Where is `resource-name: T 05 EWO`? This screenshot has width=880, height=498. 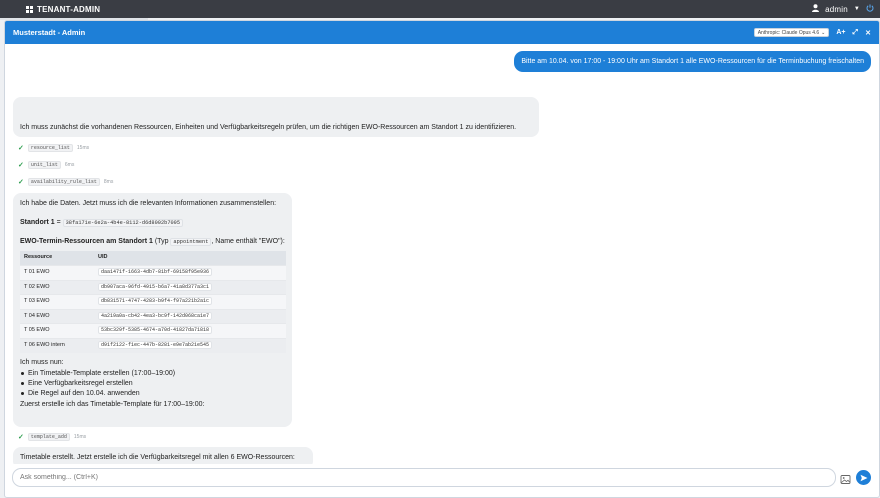
resource-name: T 05 EWO is located at coordinates (57, 331).